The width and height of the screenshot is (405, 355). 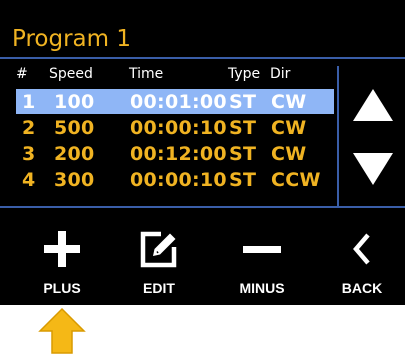 I want to click on minus-button: MINUS, so click(x=262, y=257).